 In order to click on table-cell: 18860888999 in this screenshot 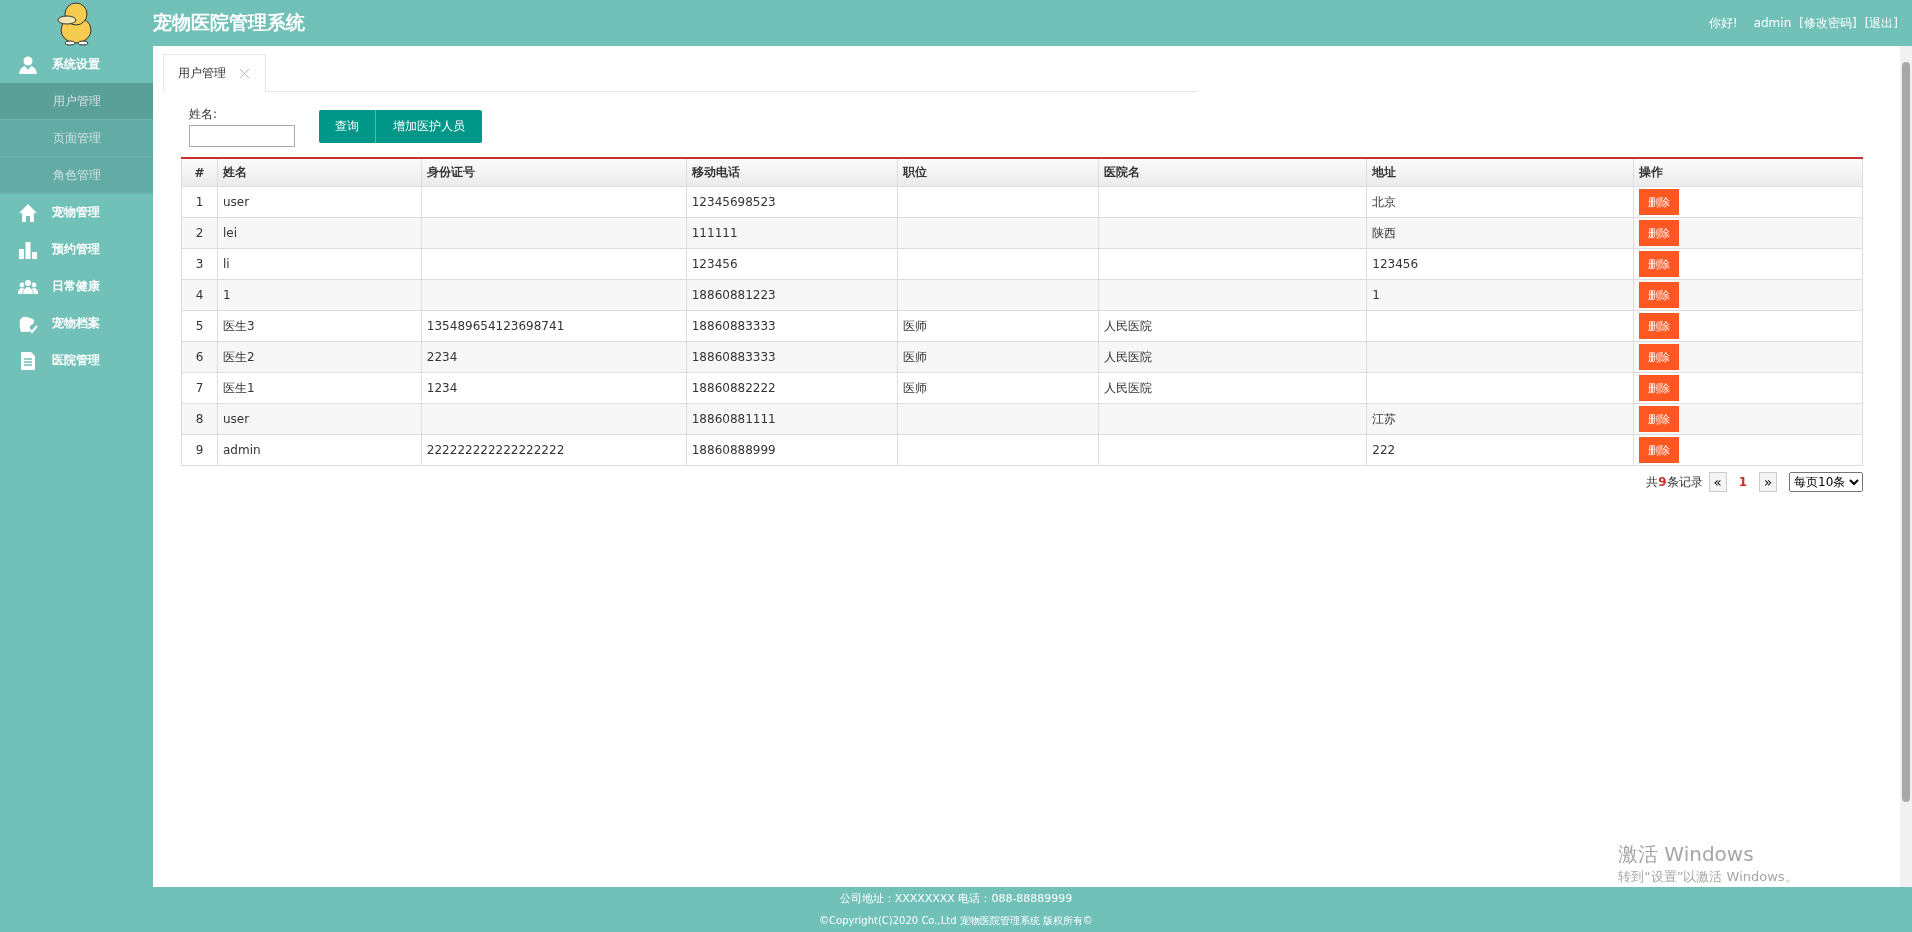, I will do `click(792, 450)`.